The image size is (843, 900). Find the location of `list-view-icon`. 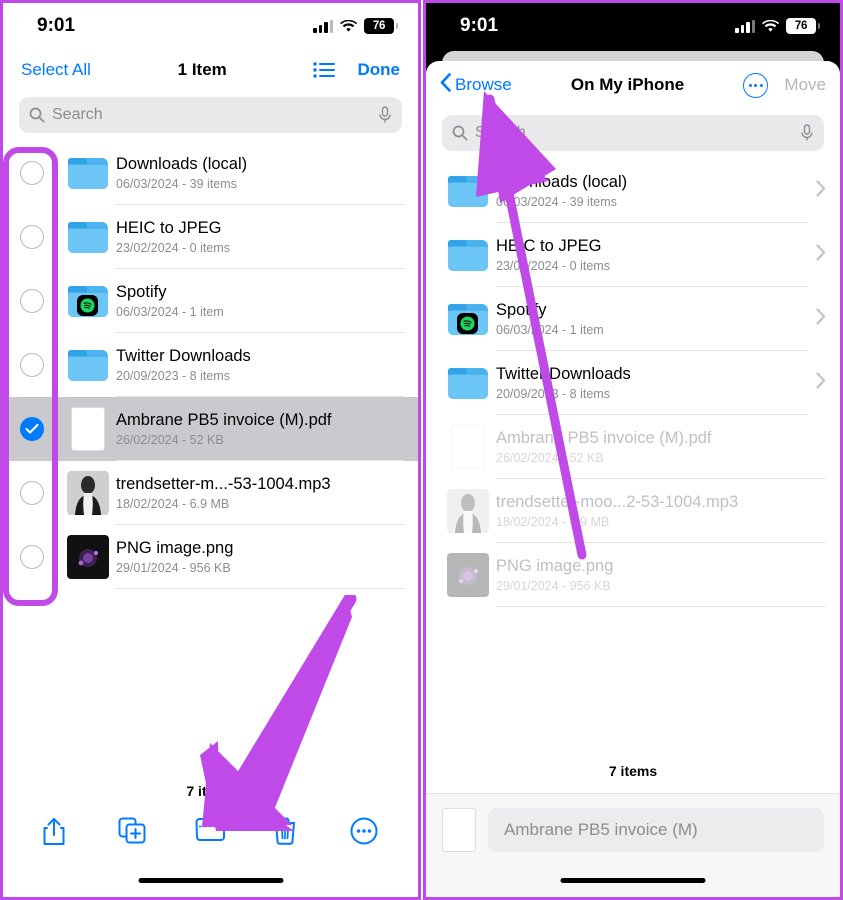

list-view-icon is located at coordinates (324, 70).